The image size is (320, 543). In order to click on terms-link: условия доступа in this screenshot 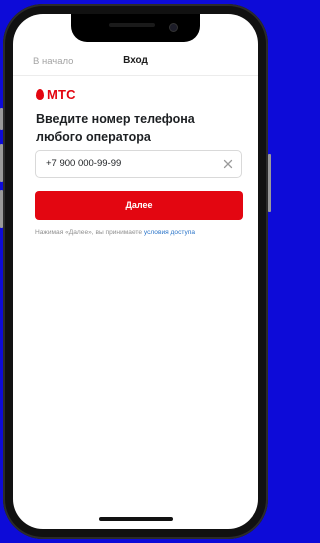, I will do `click(169, 232)`.